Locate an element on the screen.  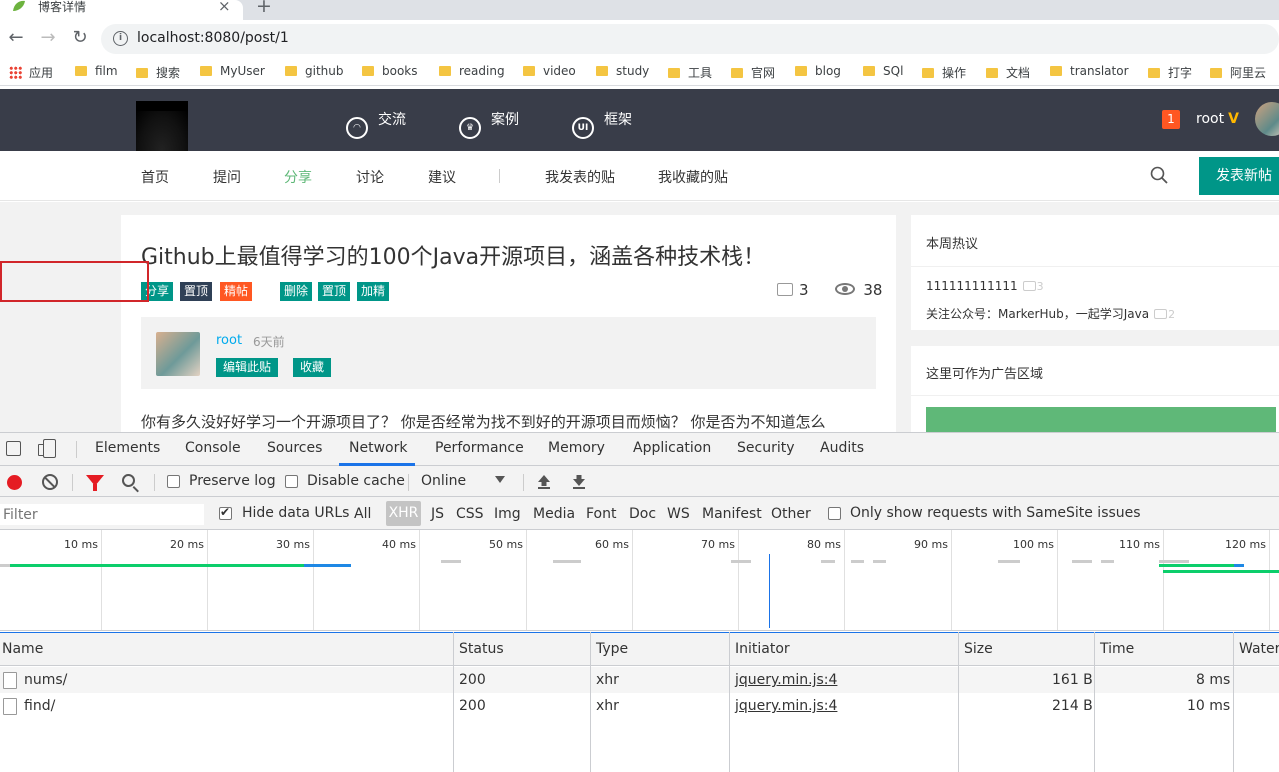
site-info-icon: i is located at coordinates (120, 38).